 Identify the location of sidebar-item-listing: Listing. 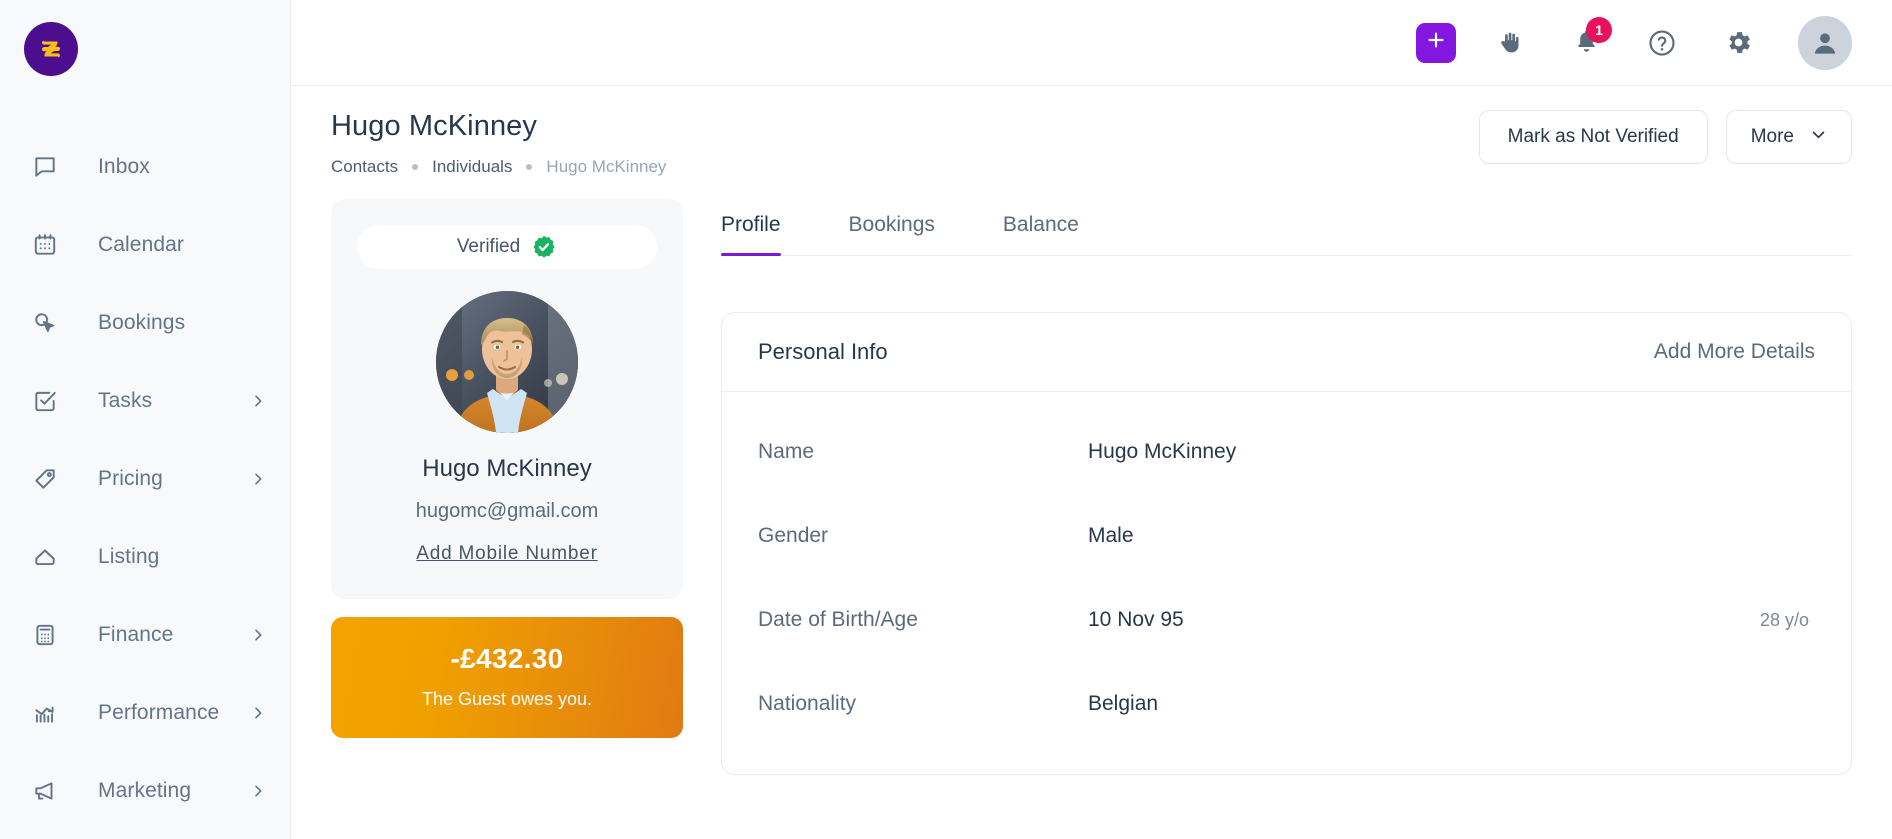
(145, 557).